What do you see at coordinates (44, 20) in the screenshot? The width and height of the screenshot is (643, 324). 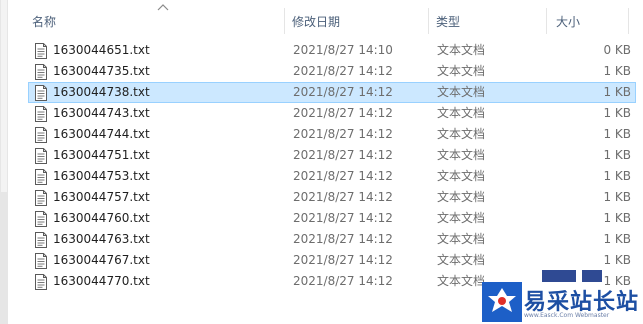 I see `column-header-name: 名称` at bounding box center [44, 20].